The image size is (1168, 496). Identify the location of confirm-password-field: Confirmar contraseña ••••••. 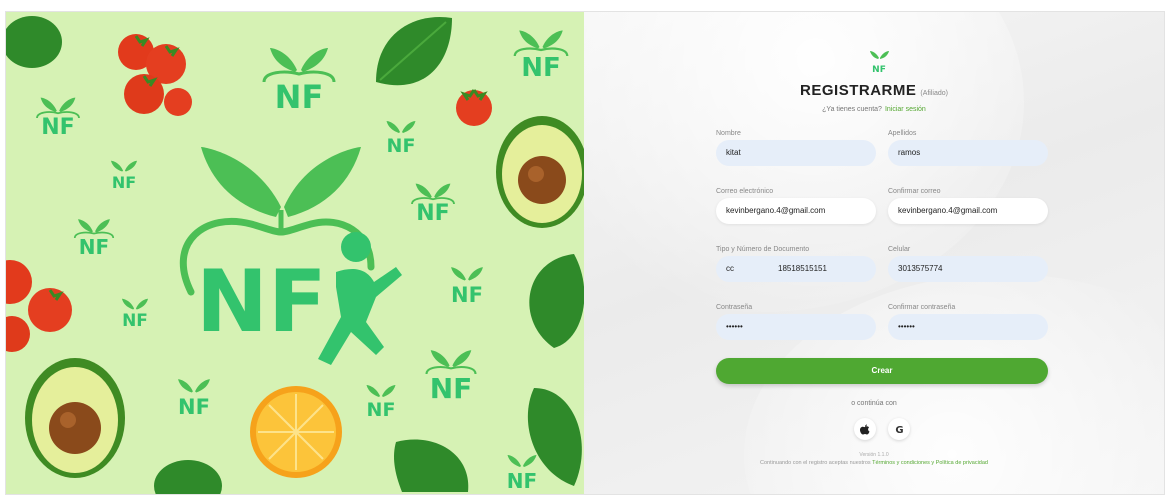
(968, 322).